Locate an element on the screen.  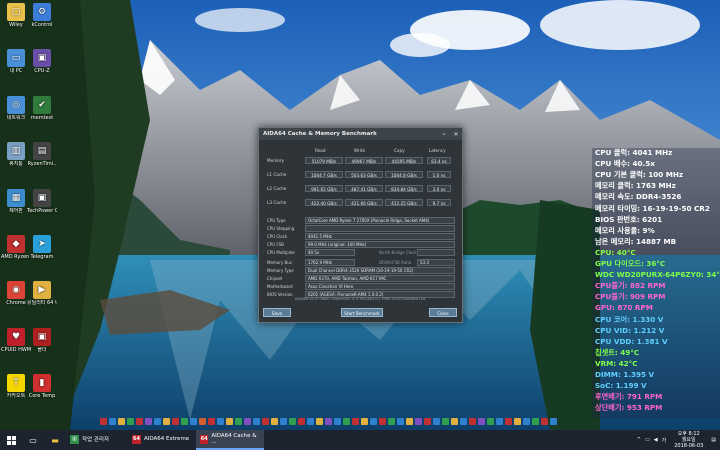
app-icon: ◆ is located at coordinates (16, 244).